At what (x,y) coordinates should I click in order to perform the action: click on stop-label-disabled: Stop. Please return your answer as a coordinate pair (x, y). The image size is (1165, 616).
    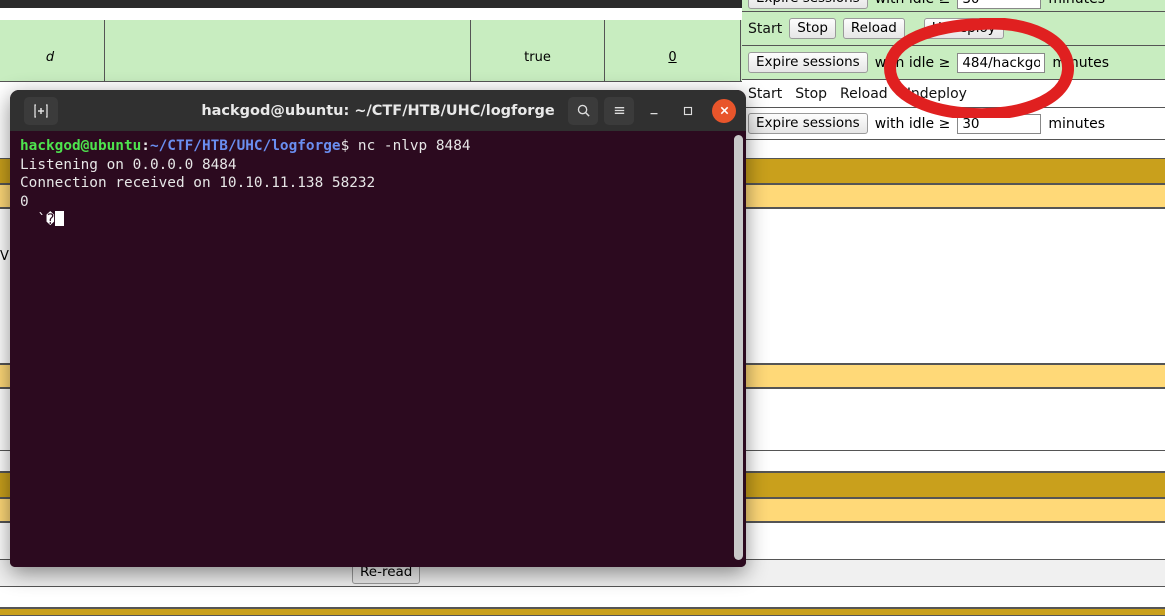
    Looking at the image, I should click on (811, 93).